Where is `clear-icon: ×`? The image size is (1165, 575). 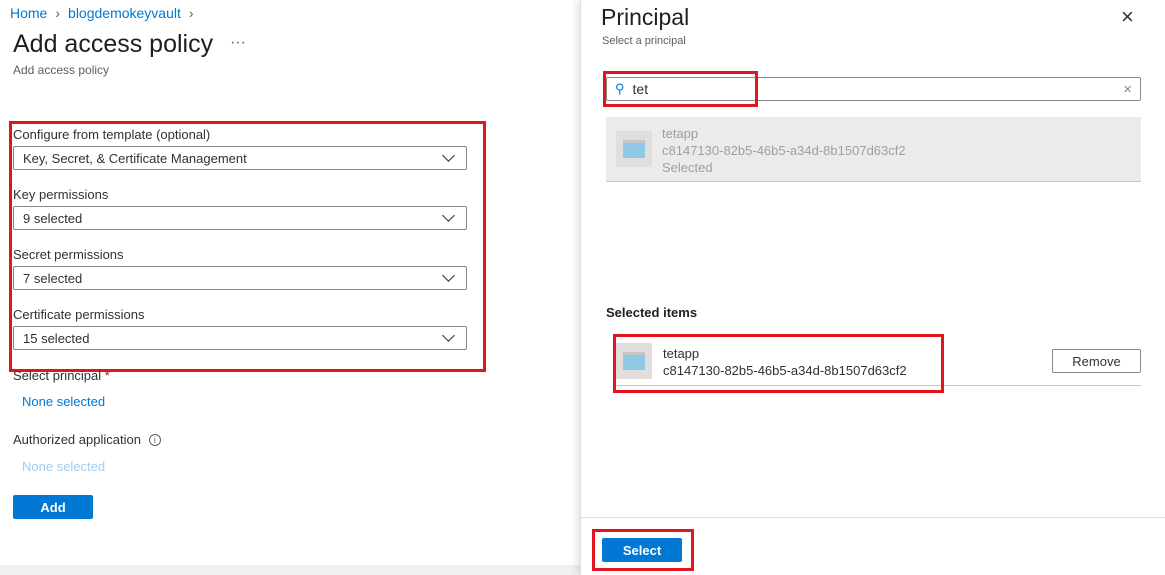 clear-icon: × is located at coordinates (1127, 89).